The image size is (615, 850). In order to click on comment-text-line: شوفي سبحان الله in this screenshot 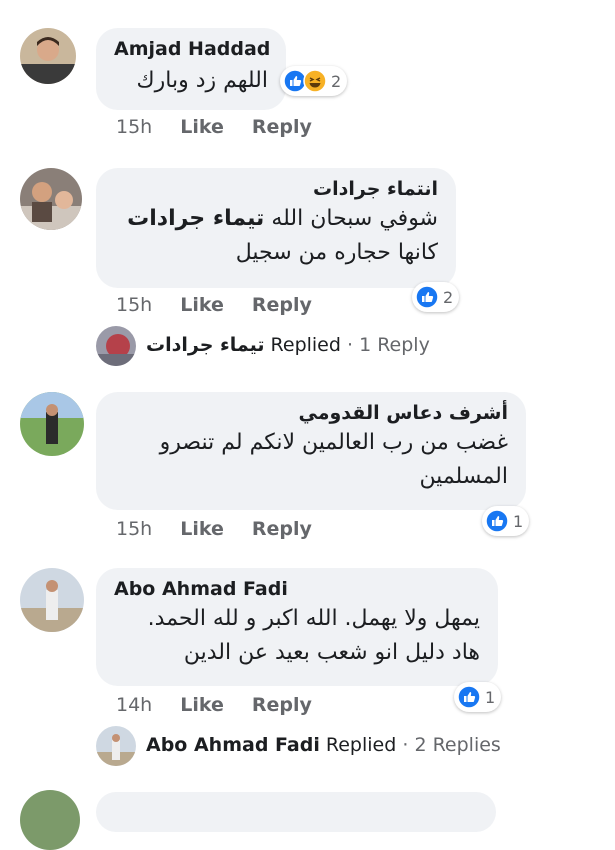, I will do `click(354, 218)`.